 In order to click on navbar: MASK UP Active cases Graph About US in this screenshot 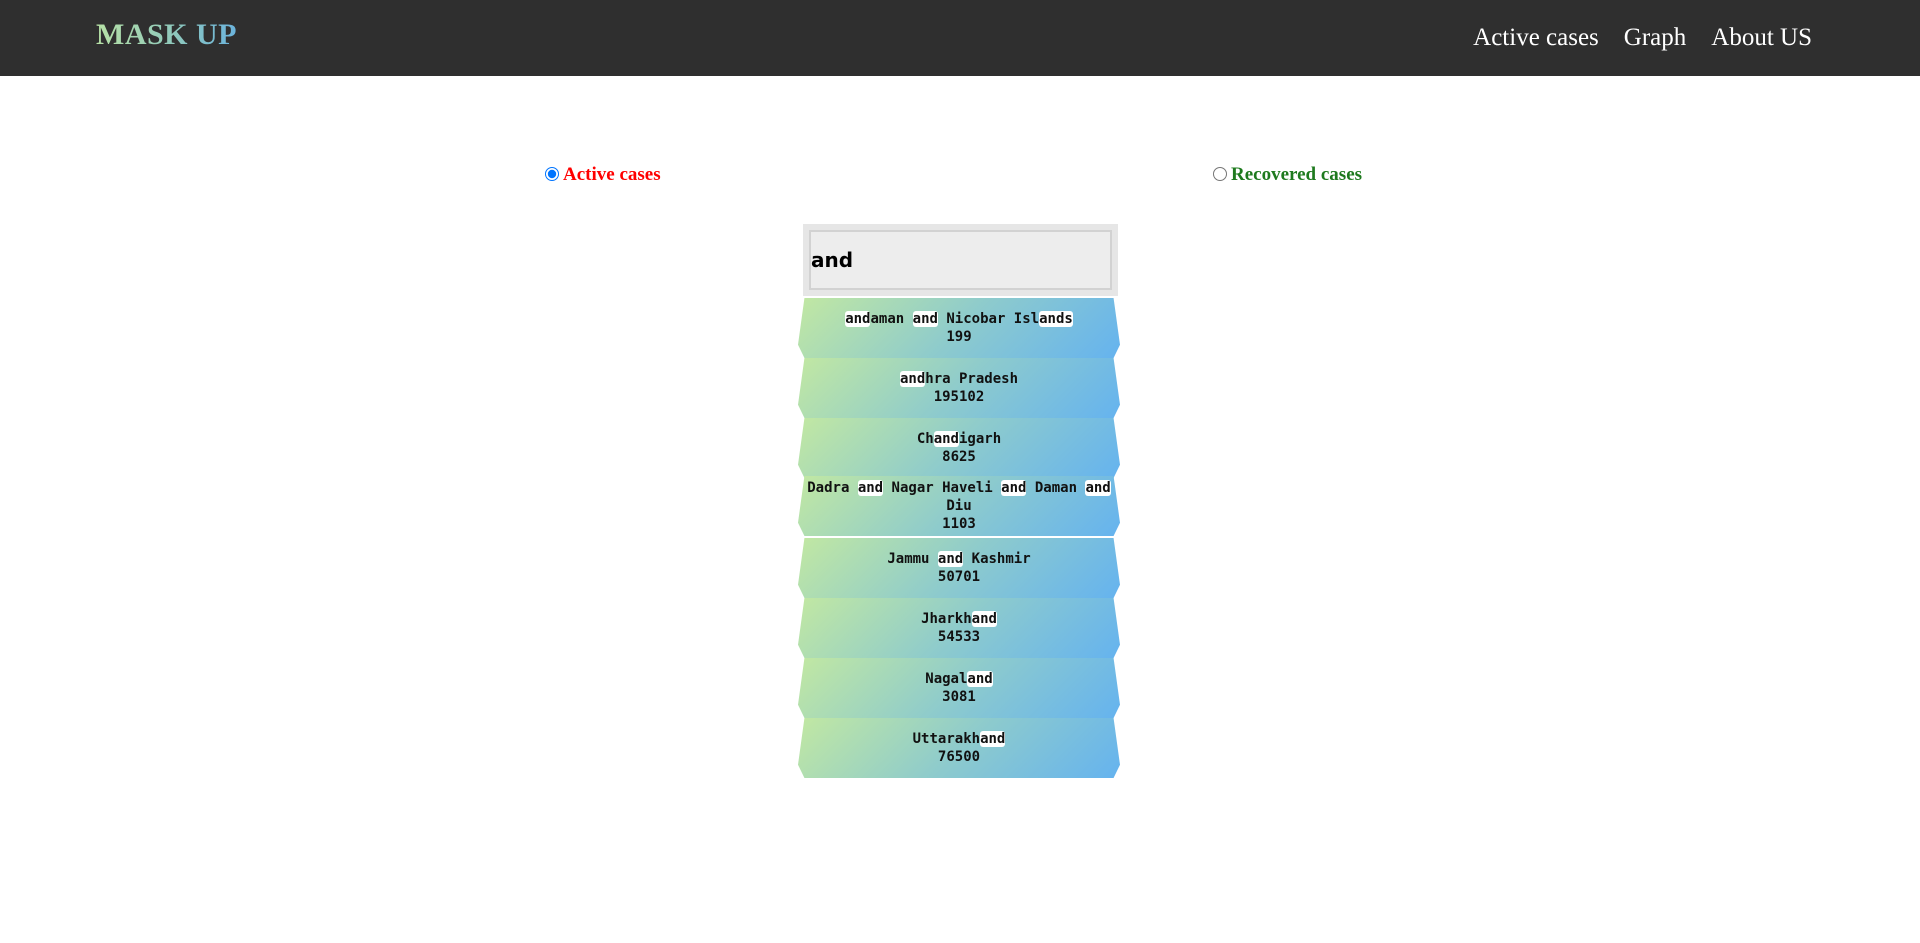, I will do `click(960, 38)`.